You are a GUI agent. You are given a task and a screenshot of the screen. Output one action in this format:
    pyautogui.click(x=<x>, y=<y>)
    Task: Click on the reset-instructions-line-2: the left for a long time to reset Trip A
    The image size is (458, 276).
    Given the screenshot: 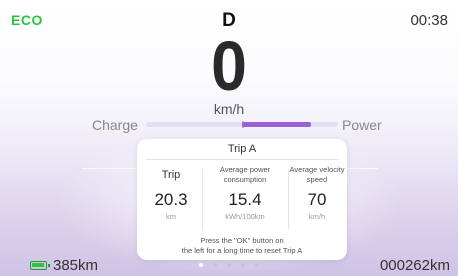 What is the action you would take?
    pyautogui.click(x=242, y=250)
    